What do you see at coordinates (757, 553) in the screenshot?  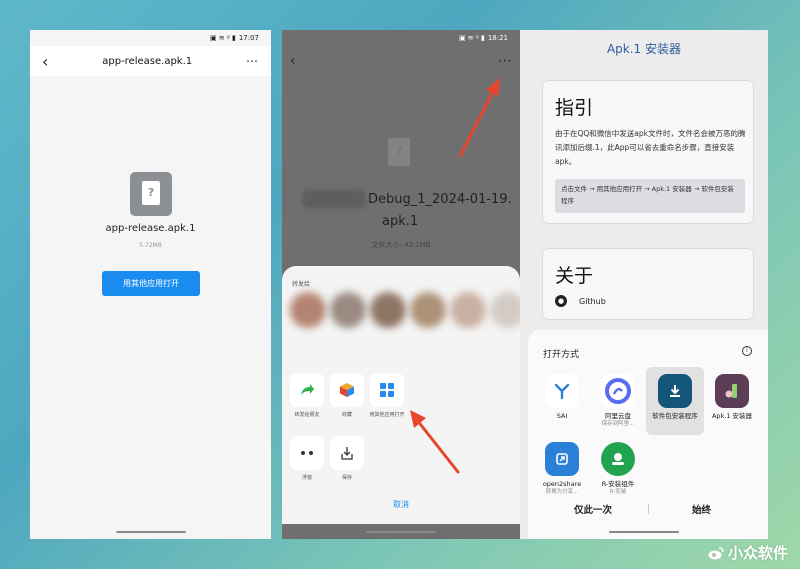 I see `watermark-text: 小众软件` at bounding box center [757, 553].